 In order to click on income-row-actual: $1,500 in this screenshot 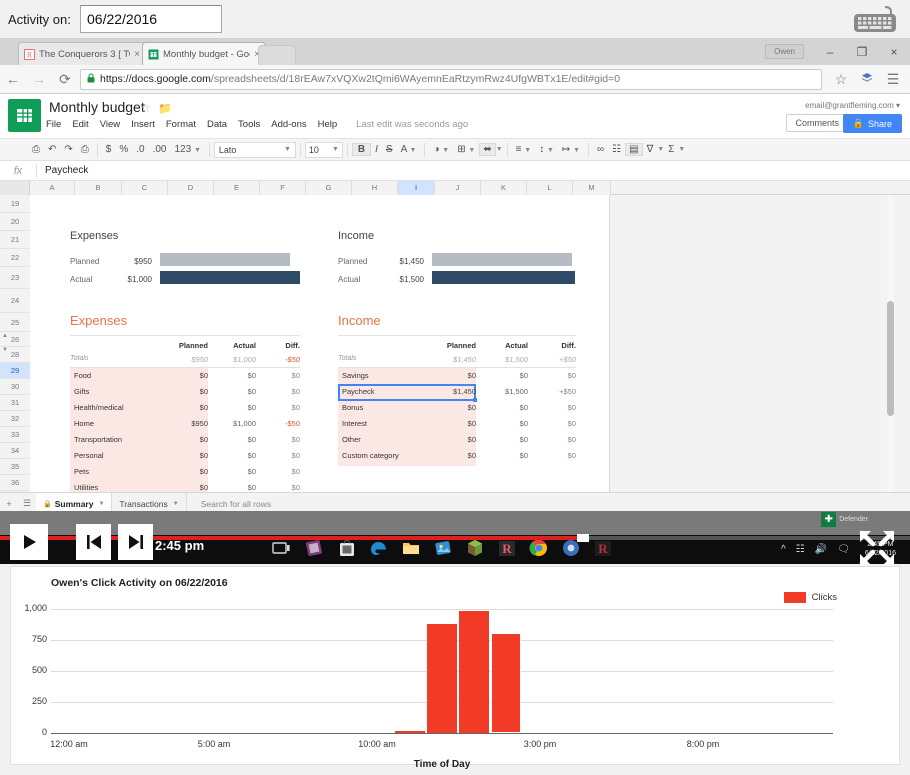, I will do `click(504, 391)`.